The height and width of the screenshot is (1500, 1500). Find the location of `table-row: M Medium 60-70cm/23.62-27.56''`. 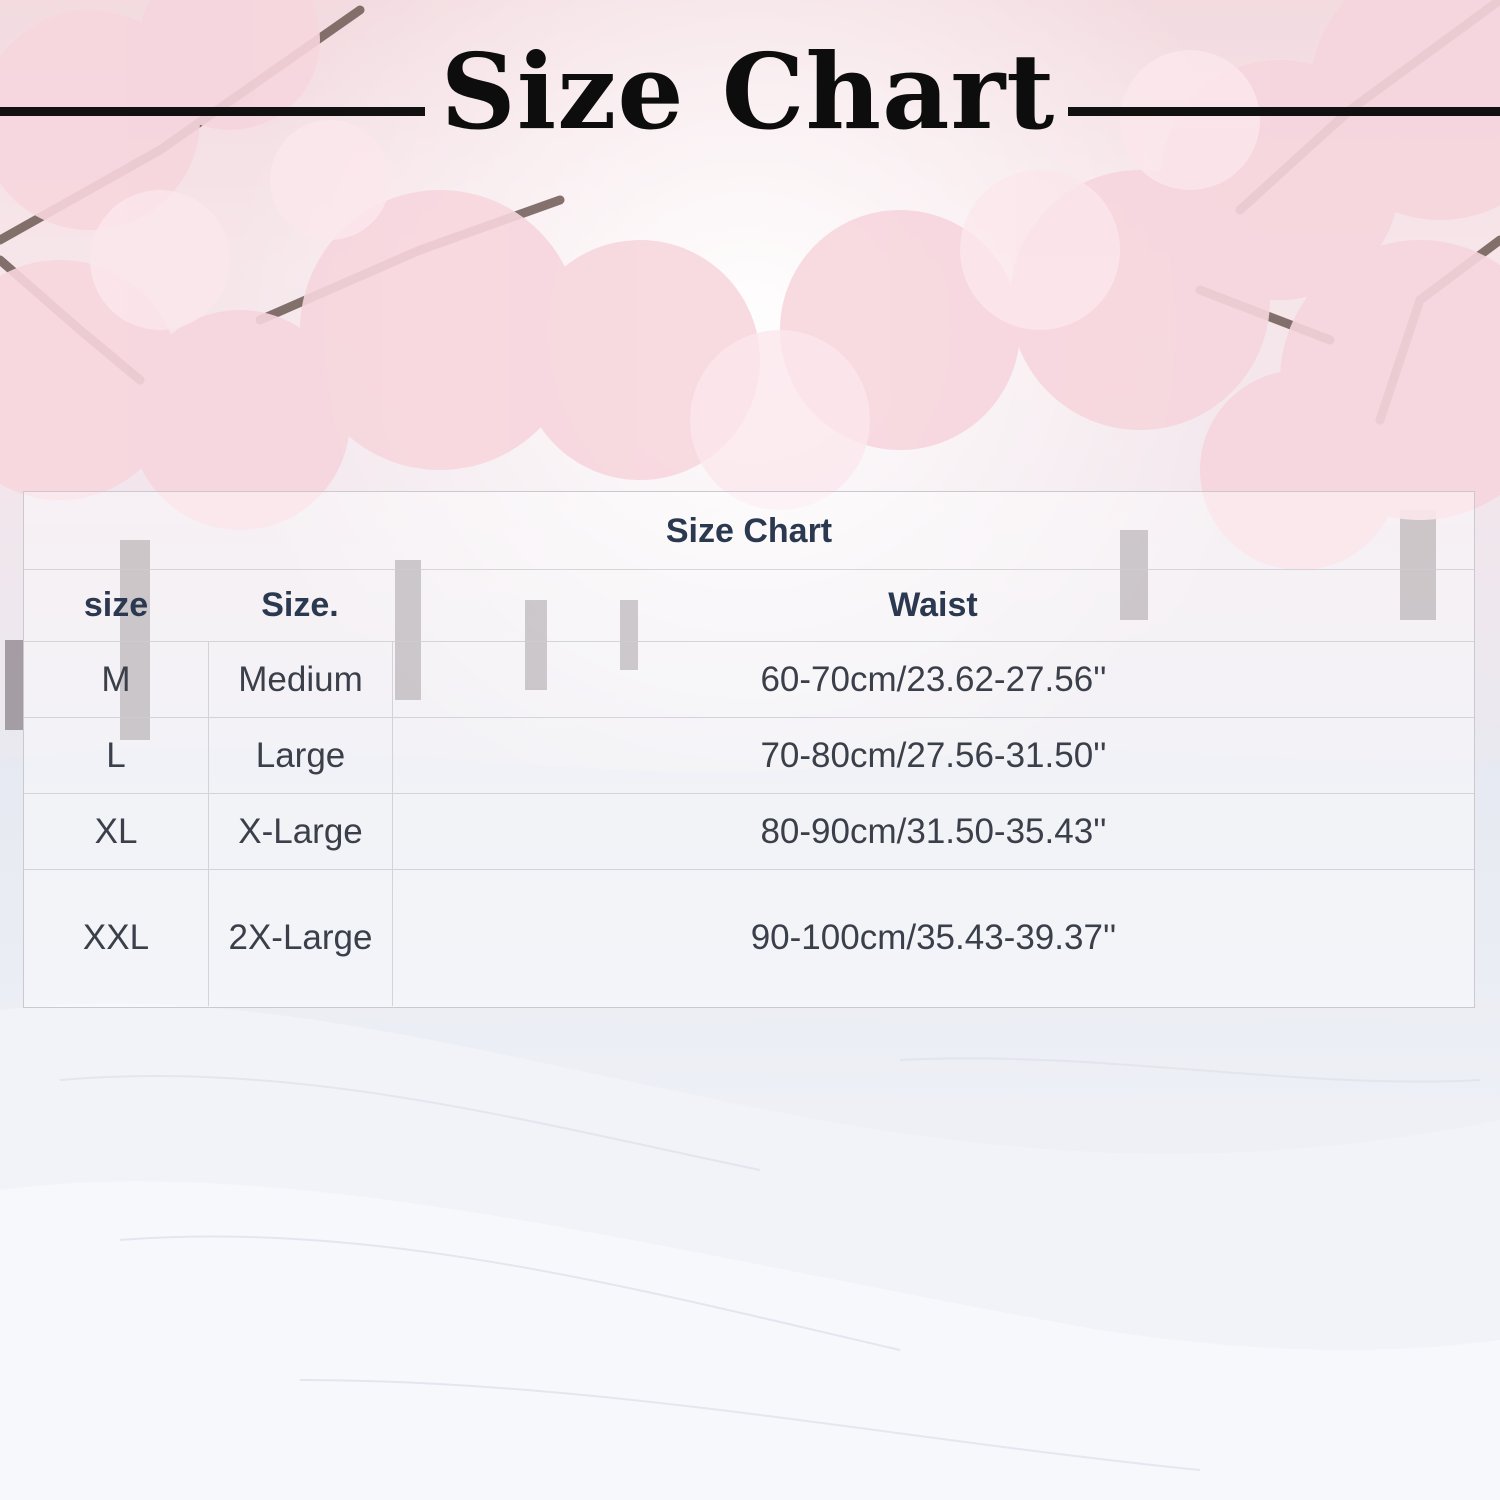

table-row: M Medium 60-70cm/23.62-27.56'' is located at coordinates (749, 680).